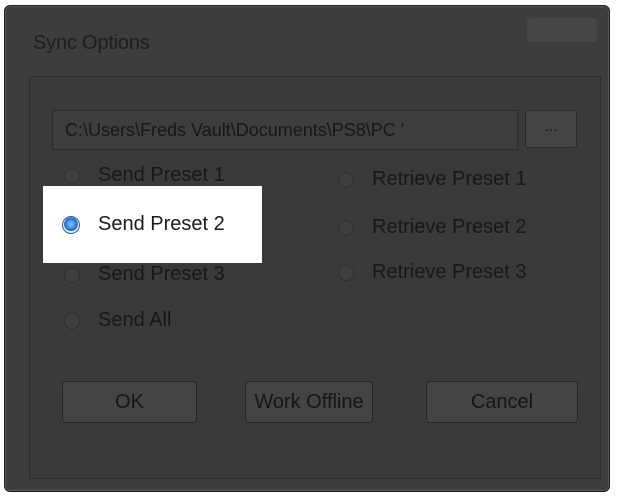  Describe the element at coordinates (91, 43) in the screenshot. I see `dialog-title: Sync Options` at that location.